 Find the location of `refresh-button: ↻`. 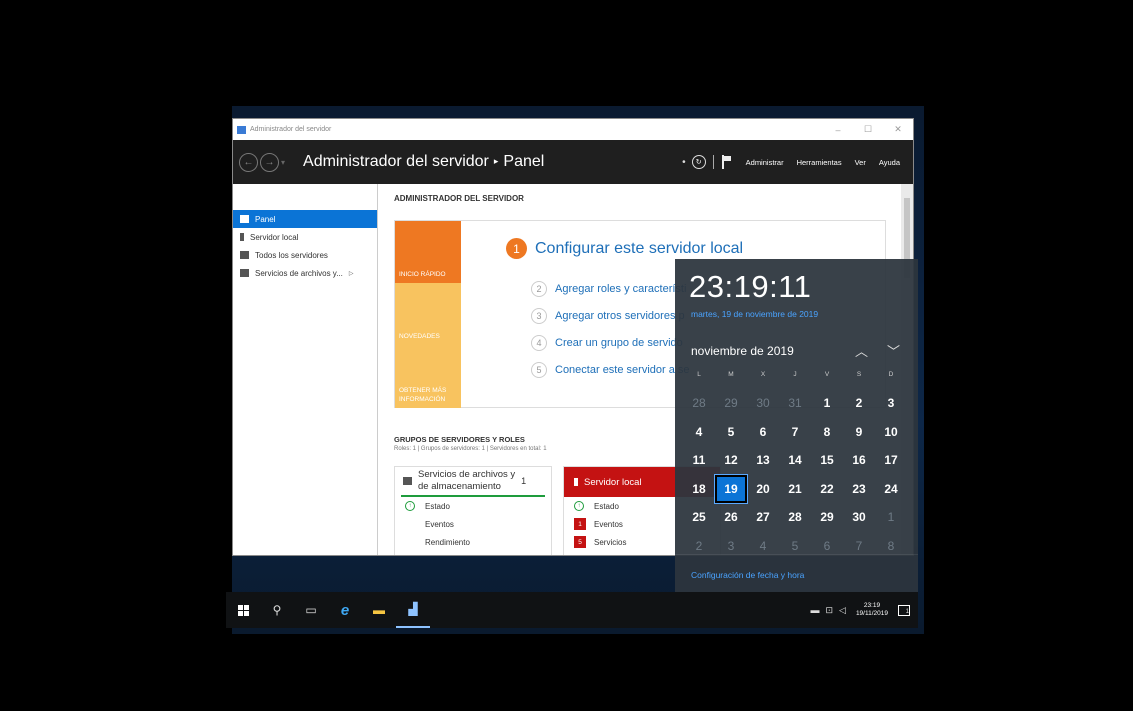

refresh-button: ↻ is located at coordinates (698, 162).